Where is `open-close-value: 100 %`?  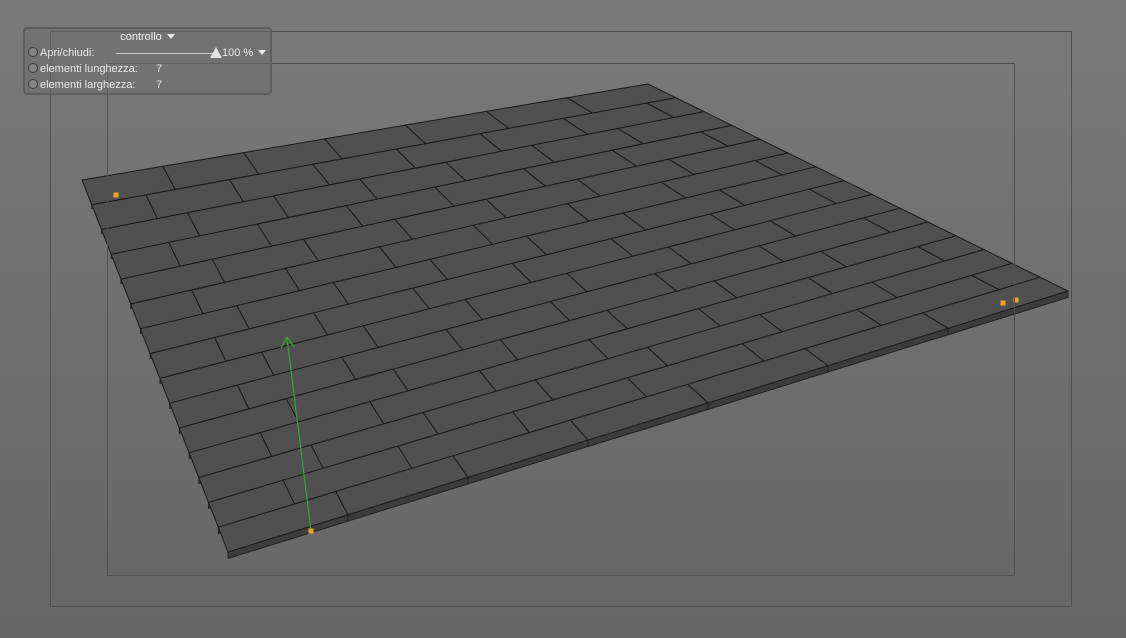
open-close-value: 100 % is located at coordinates (244, 53).